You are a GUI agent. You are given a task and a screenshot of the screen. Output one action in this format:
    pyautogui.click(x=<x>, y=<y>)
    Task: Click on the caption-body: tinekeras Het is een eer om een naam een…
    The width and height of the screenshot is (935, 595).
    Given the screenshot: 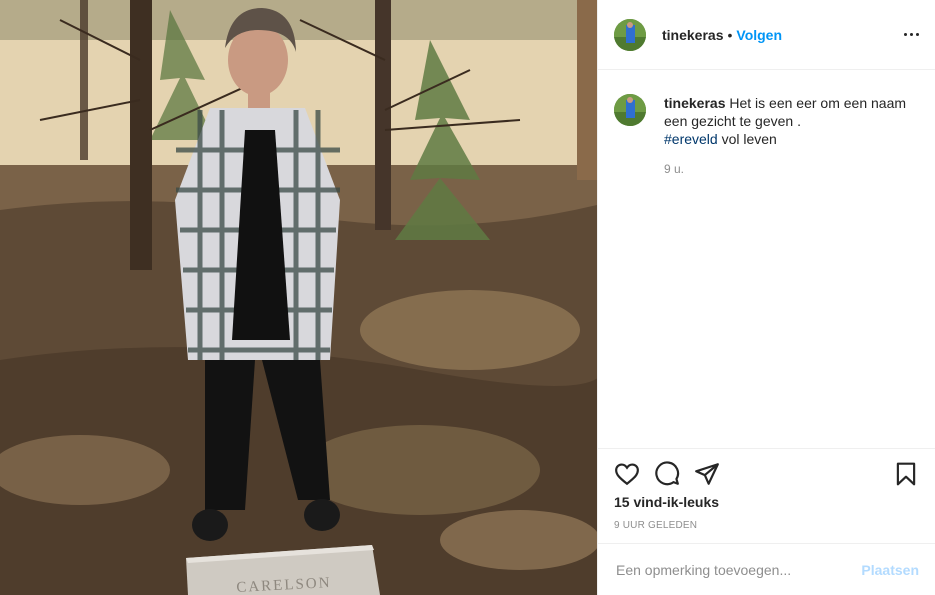 What is the action you would take?
    pyautogui.click(x=791, y=136)
    